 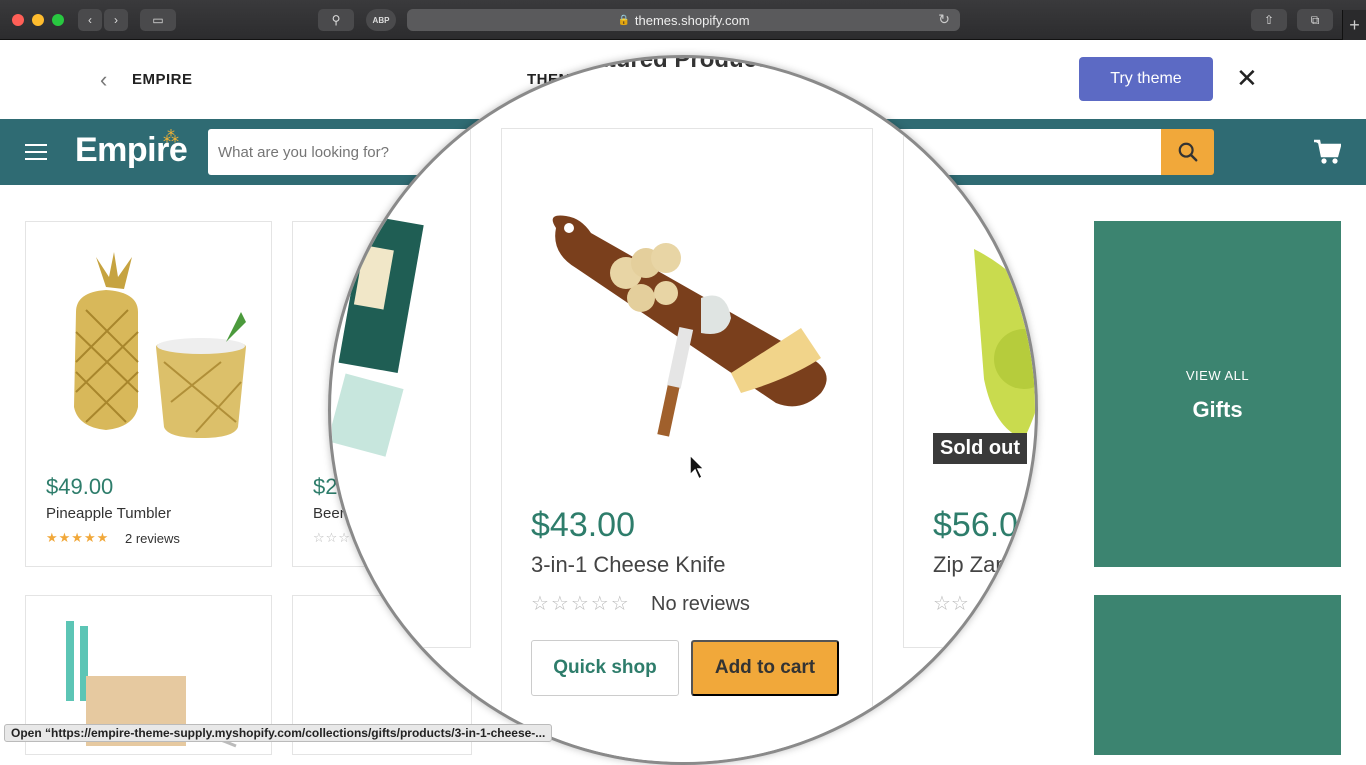 What do you see at coordinates (1217, 394) in the screenshot?
I see `collection-tile-gifts: VIEW ALL Gifts` at bounding box center [1217, 394].